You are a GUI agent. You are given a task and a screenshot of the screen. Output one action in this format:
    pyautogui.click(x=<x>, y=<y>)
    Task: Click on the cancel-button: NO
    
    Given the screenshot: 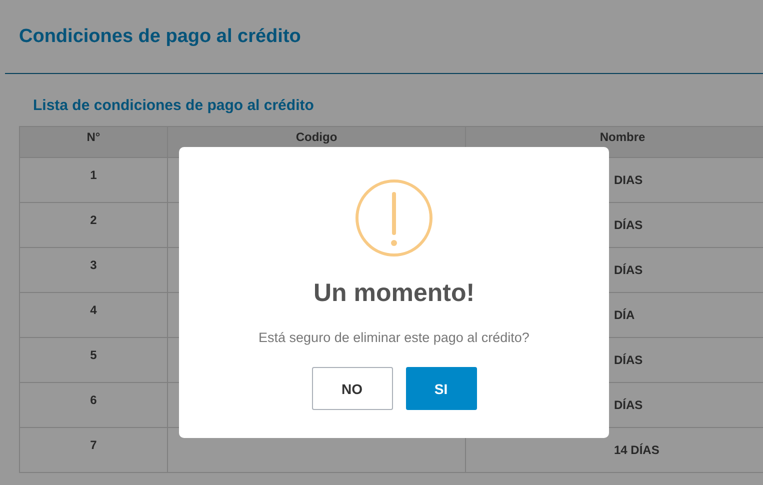 What is the action you would take?
    pyautogui.click(x=352, y=388)
    